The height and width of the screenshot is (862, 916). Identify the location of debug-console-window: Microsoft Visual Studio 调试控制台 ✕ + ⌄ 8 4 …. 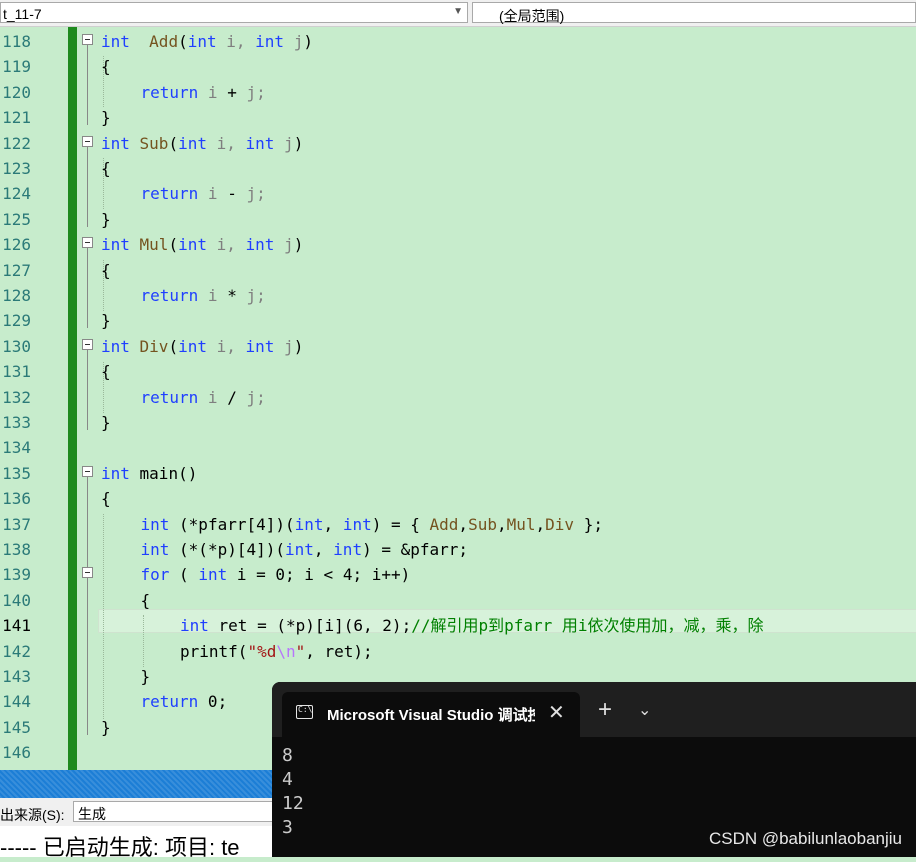
(594, 769).